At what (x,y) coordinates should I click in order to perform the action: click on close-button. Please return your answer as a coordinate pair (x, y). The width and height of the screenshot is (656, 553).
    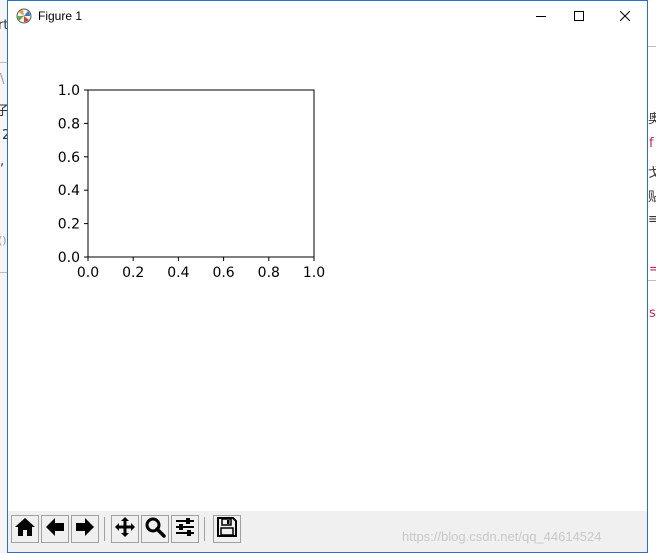
    Looking at the image, I should click on (625, 16).